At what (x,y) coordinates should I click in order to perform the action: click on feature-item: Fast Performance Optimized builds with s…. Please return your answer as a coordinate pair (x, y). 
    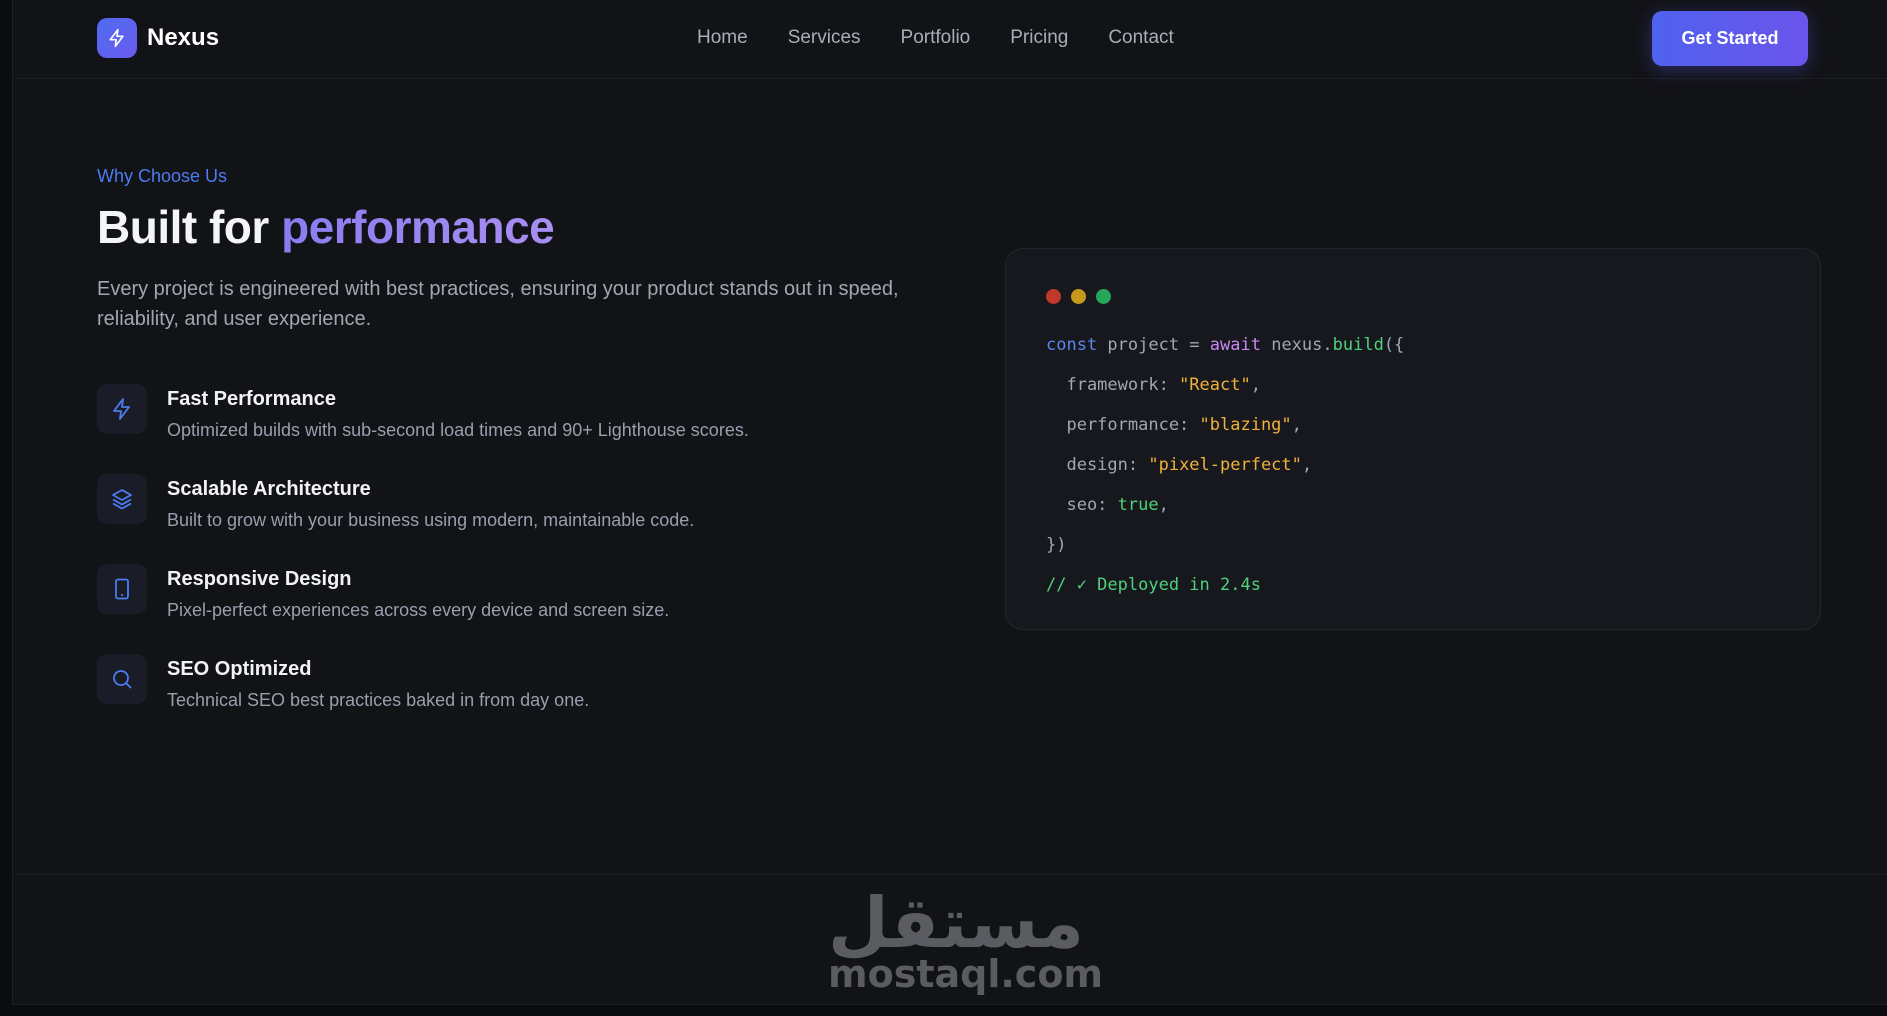
    Looking at the image, I should click on (527, 429).